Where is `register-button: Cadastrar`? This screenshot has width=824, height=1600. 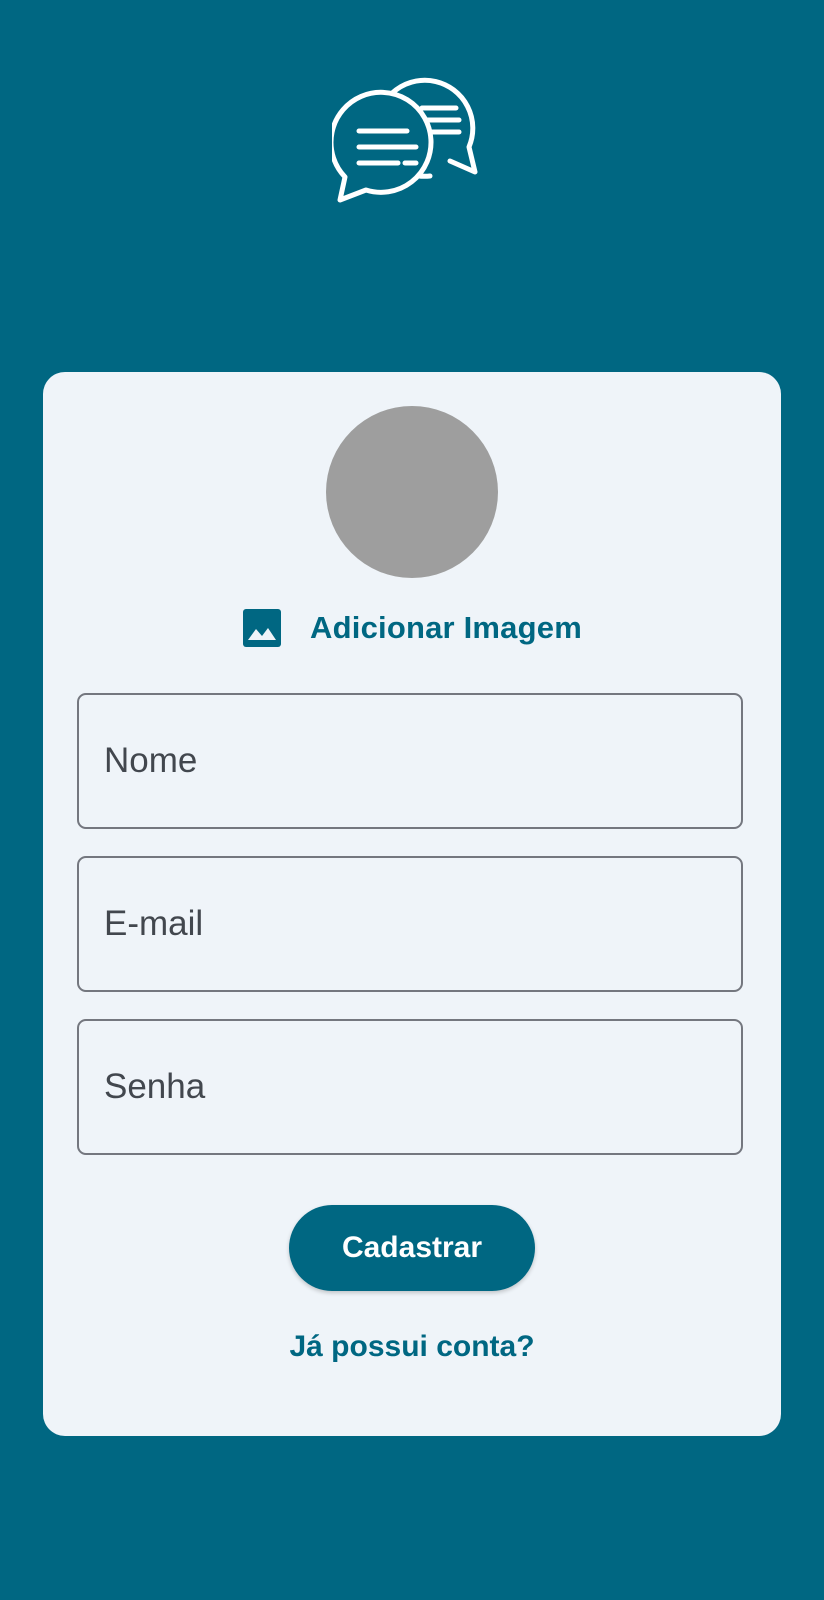 register-button: Cadastrar is located at coordinates (412, 1248).